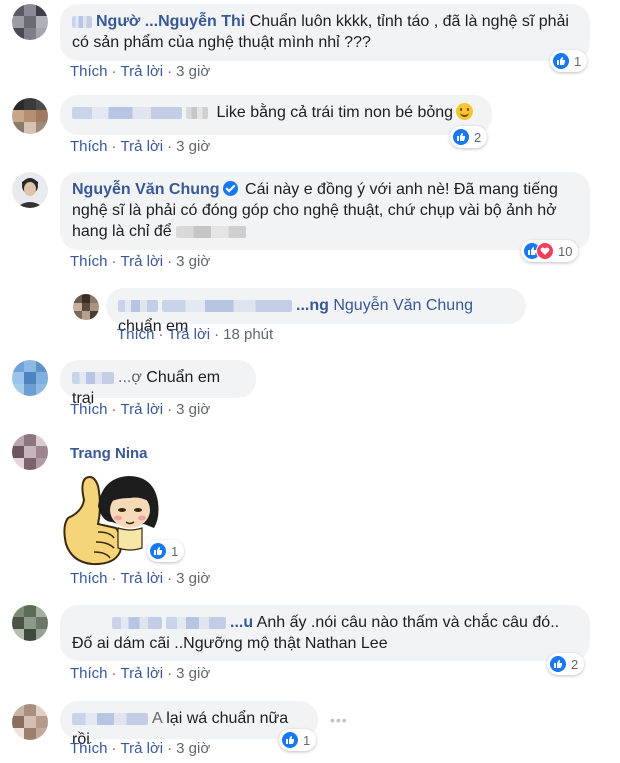  What do you see at coordinates (339, 720) in the screenshot?
I see `more-options-icon: •••` at bounding box center [339, 720].